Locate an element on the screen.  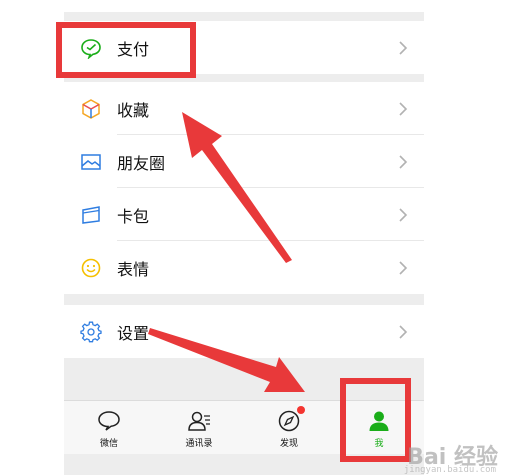
gear-icon is located at coordinates (91, 332).